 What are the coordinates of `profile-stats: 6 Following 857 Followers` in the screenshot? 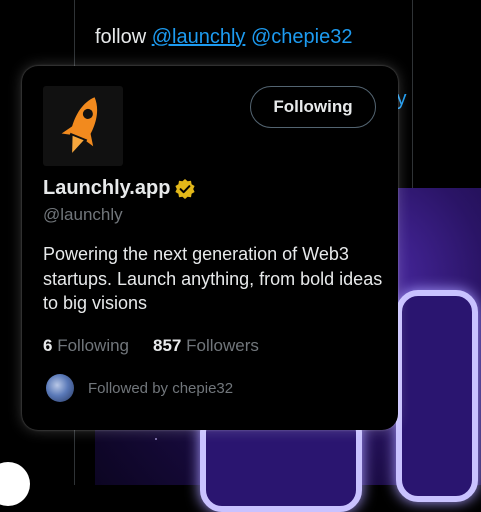 It's located at (151, 346).